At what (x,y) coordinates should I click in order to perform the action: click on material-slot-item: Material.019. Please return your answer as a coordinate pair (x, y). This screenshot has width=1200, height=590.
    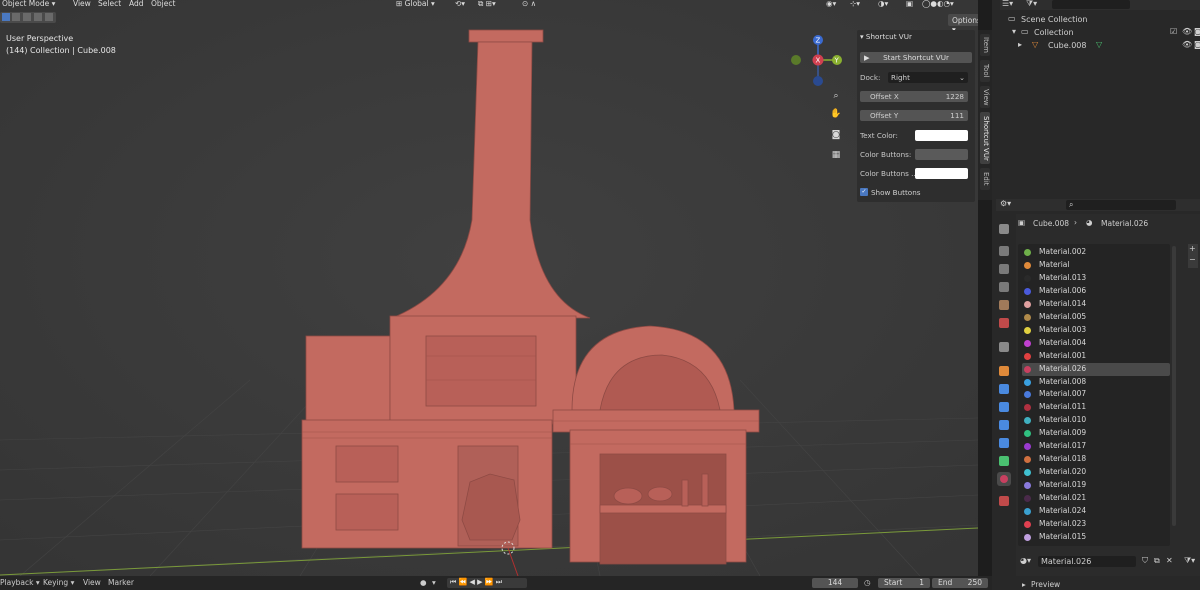
    Looking at the image, I should click on (1096, 485).